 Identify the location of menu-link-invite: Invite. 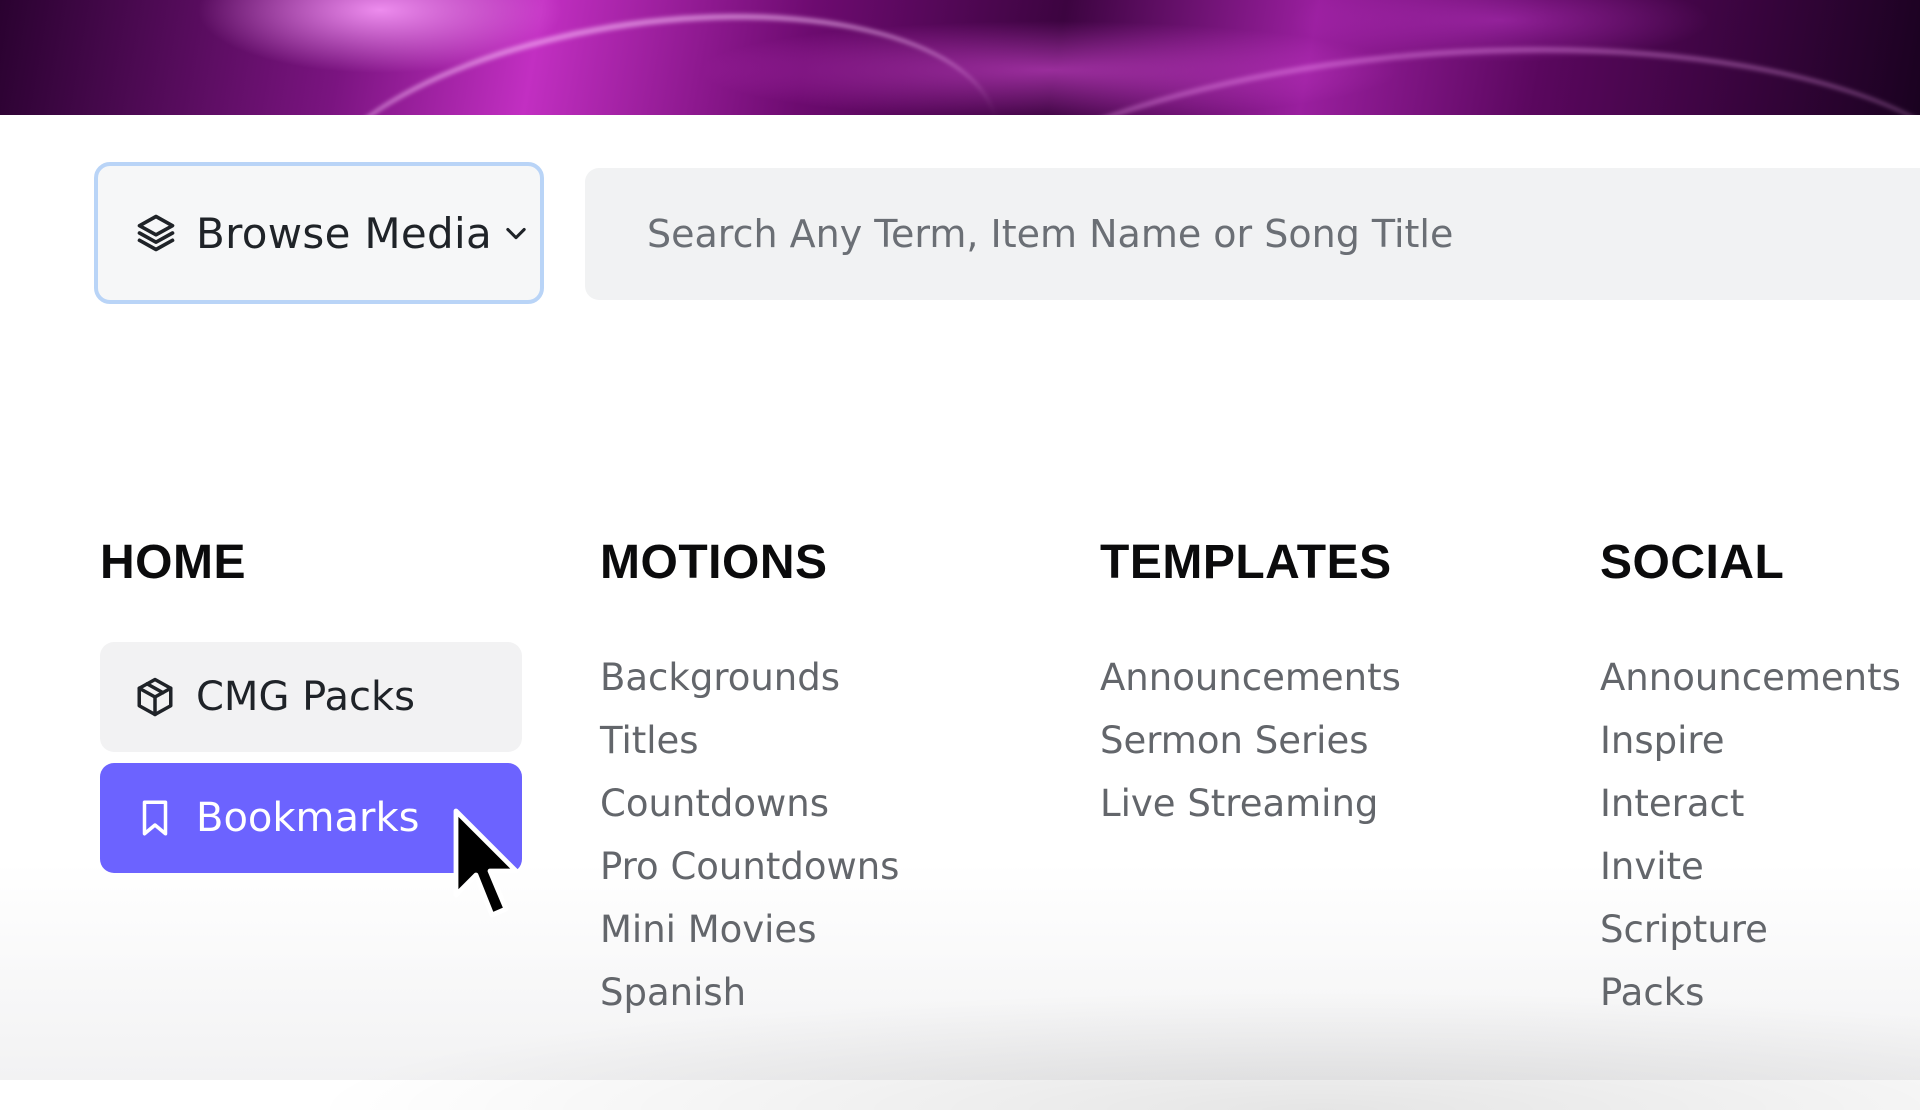
(1750, 866).